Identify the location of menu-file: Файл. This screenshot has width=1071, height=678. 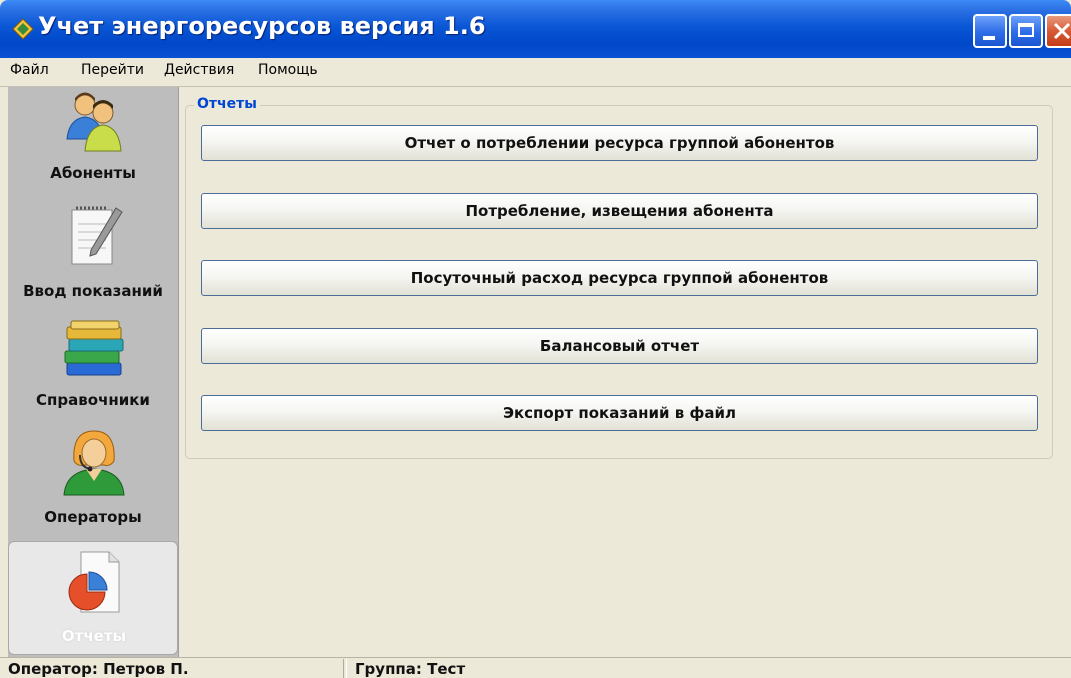
(29, 70).